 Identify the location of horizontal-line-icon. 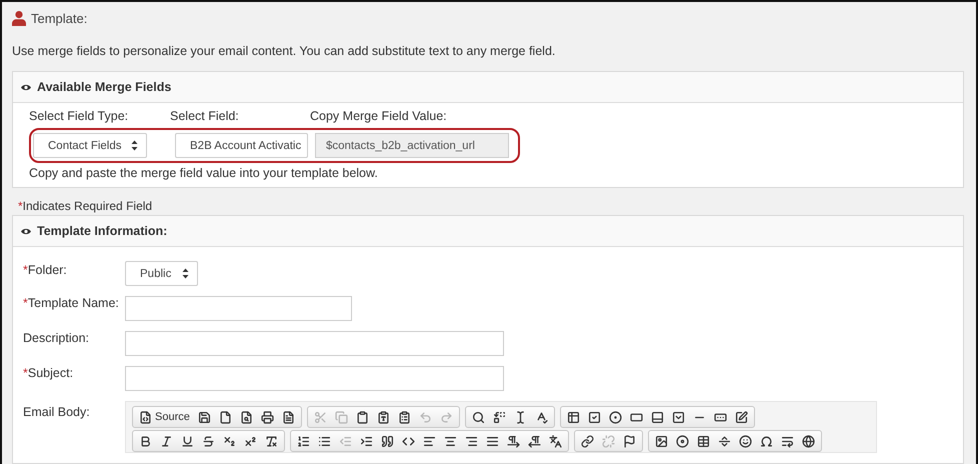
(724, 441).